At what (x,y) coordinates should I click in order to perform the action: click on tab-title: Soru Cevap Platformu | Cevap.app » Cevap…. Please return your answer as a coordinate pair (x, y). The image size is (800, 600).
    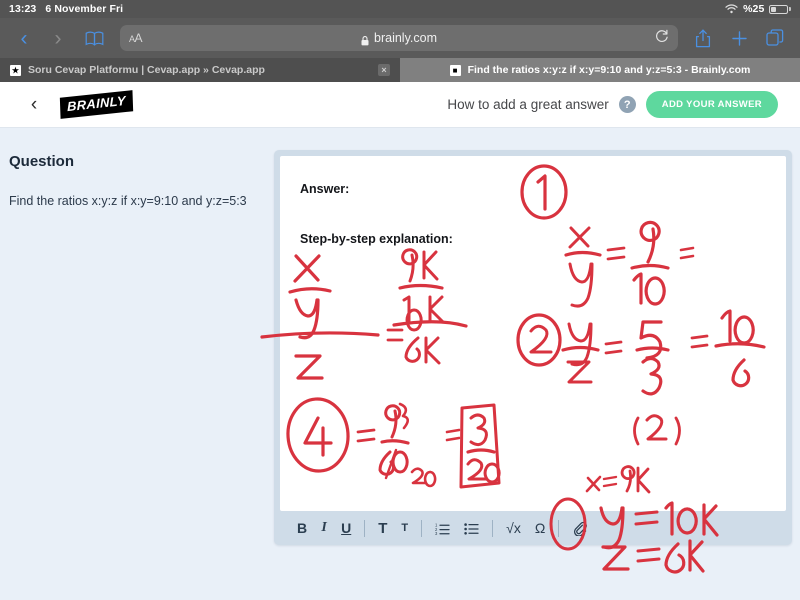
    Looking at the image, I should click on (146, 70).